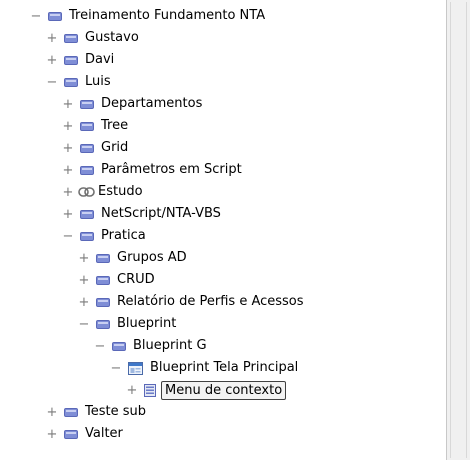 This screenshot has height=460, width=470. I want to click on tree-node-valter: + Valter, so click(85, 434).